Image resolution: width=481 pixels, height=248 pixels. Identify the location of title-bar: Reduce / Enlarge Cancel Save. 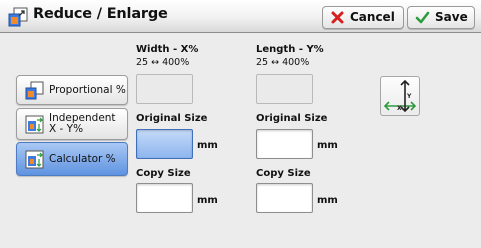
(240, 16).